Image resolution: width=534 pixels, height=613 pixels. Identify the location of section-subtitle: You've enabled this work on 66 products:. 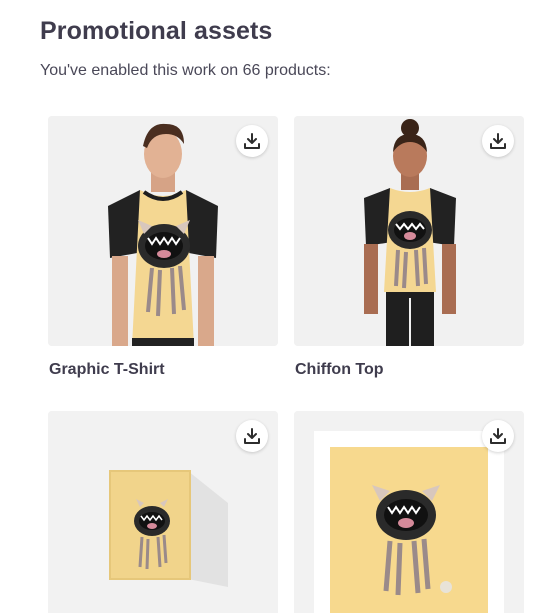
(185, 70).